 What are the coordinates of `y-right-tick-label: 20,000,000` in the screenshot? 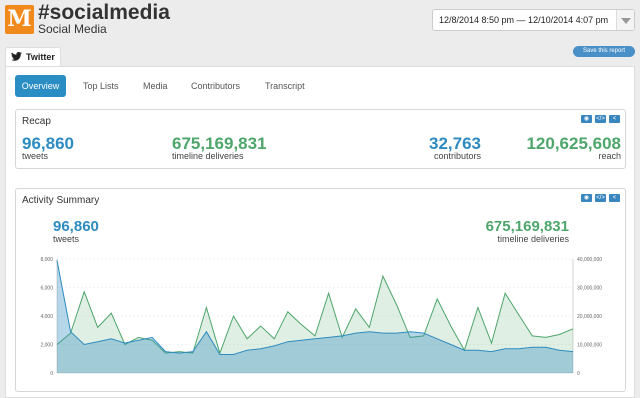 It's located at (589, 317).